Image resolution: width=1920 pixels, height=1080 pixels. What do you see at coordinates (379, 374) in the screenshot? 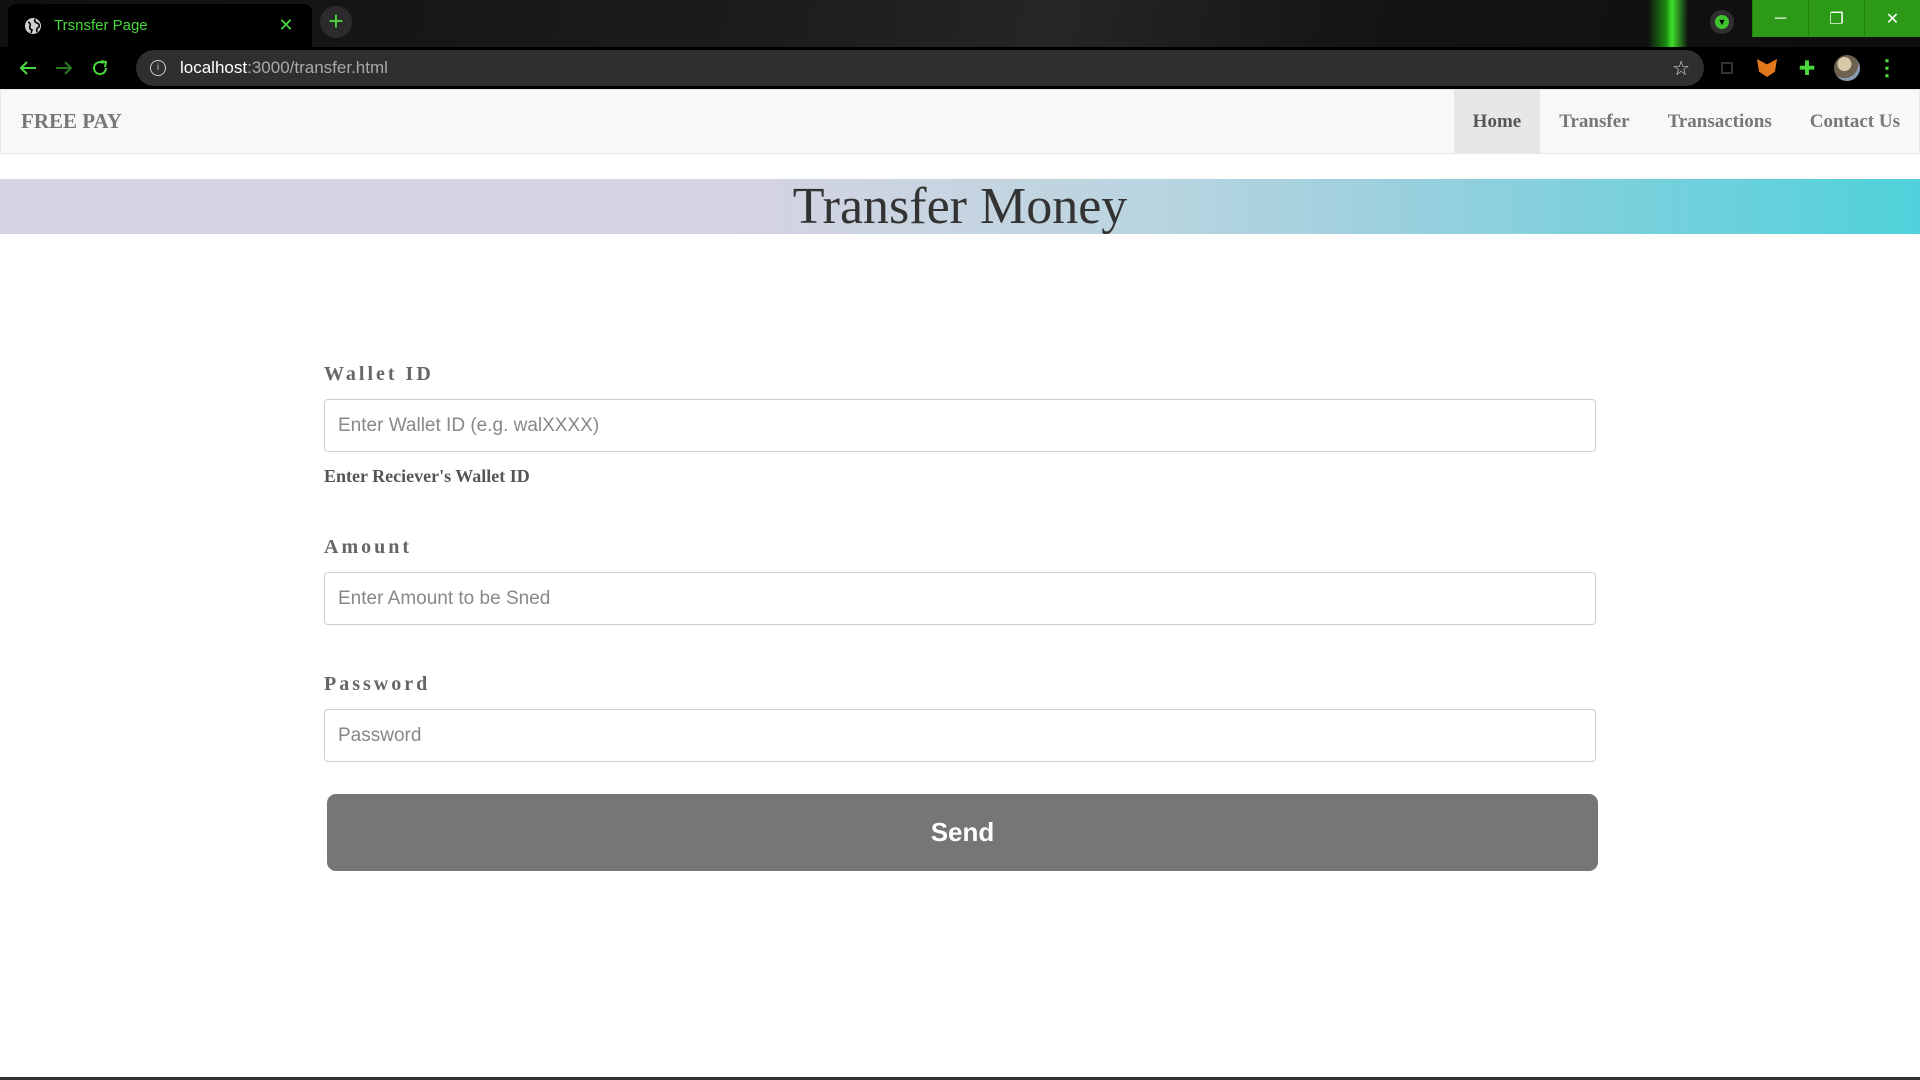
I see `wallet-id-label: Wallet ID` at bounding box center [379, 374].